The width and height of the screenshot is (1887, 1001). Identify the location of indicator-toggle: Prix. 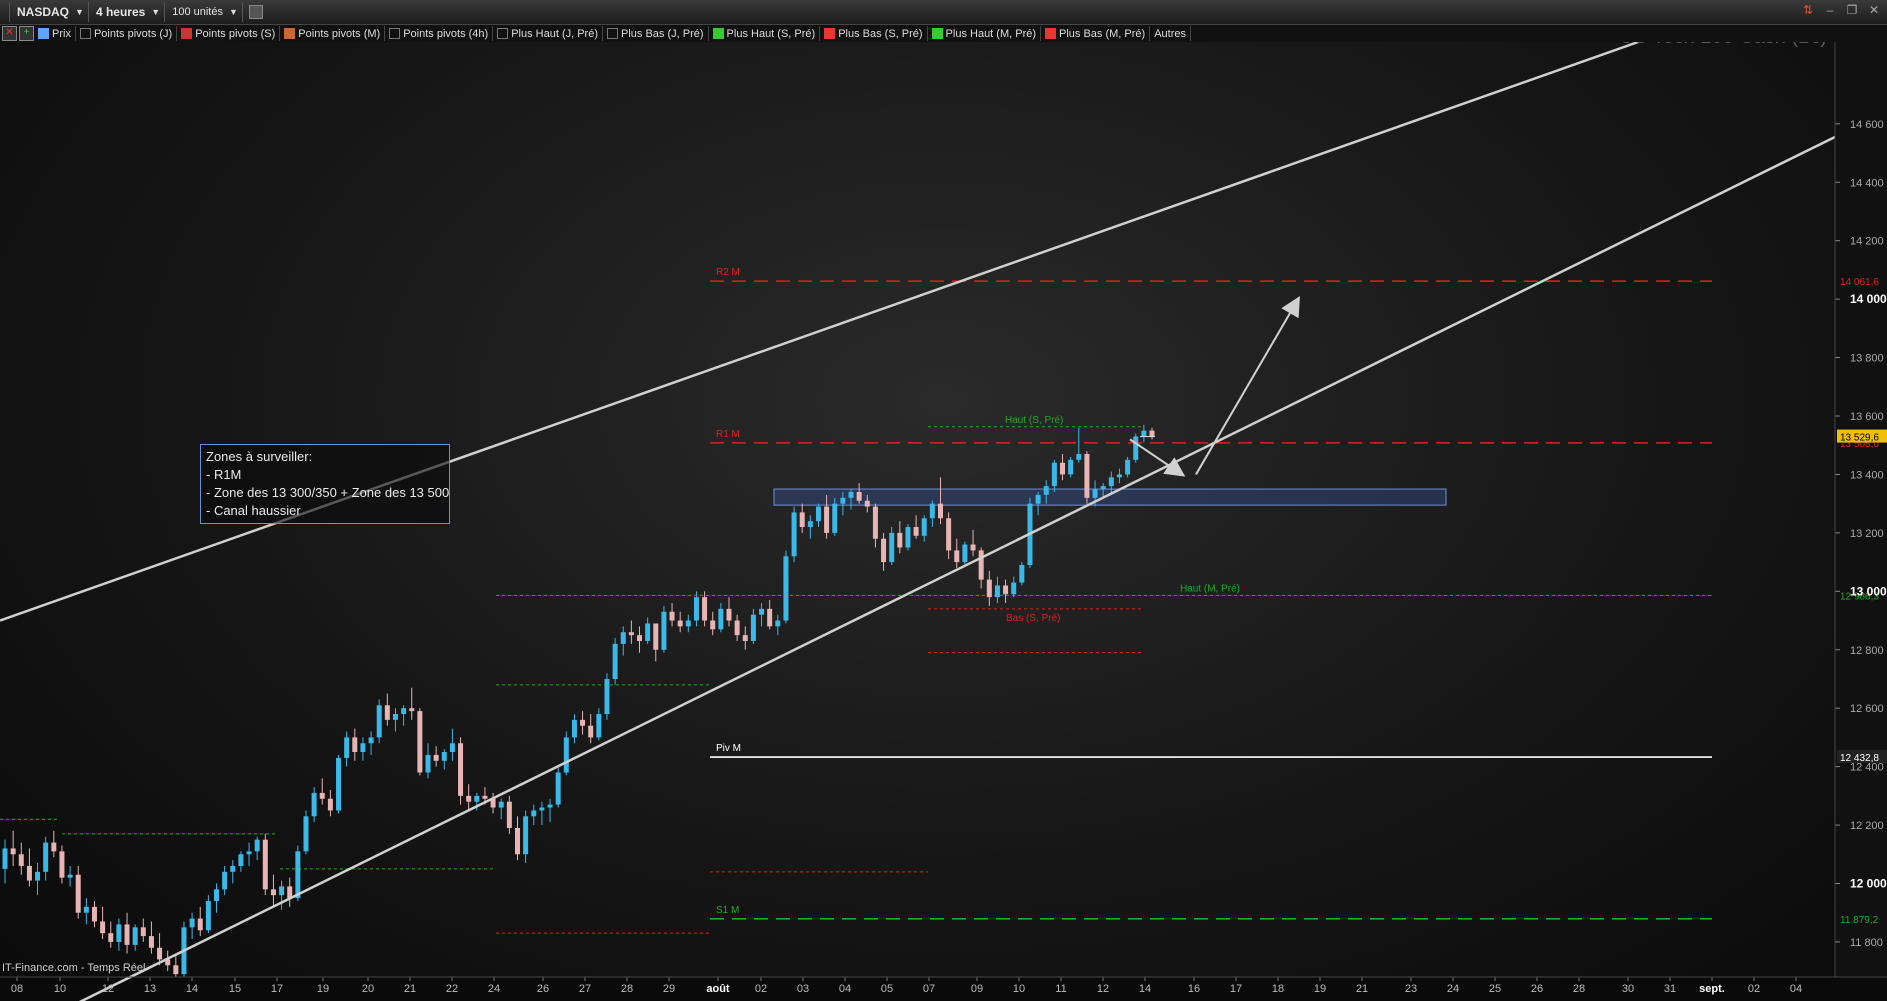
(55, 33).